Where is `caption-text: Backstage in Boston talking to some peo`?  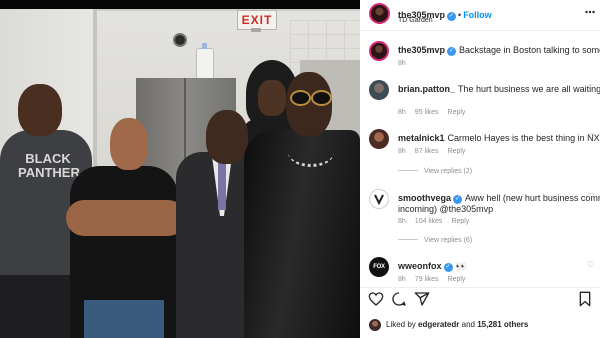 caption-text: Backstage in Boston talking to some peo is located at coordinates (529, 50).